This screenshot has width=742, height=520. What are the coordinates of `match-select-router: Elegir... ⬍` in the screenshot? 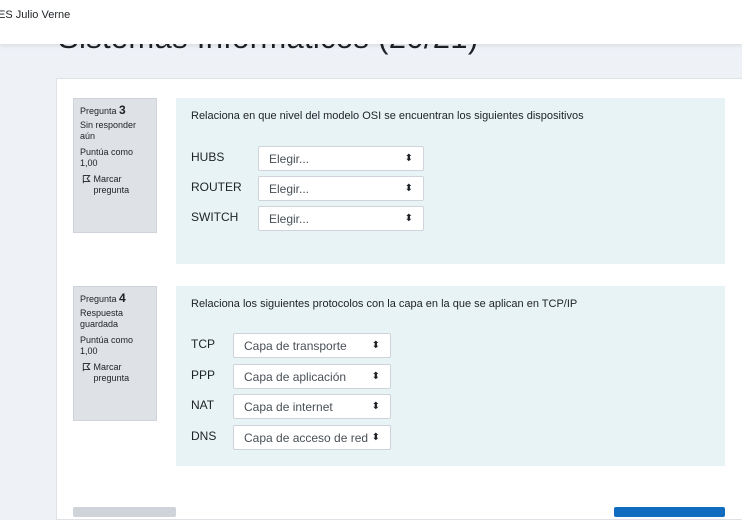 It's located at (341, 188).